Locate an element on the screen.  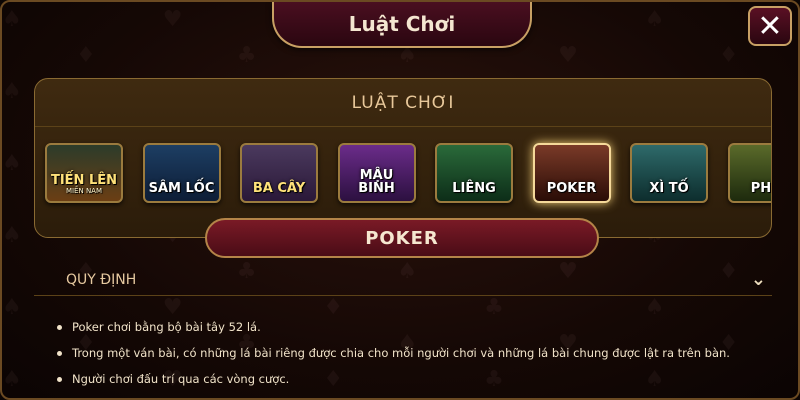
game-tile-label: SÂM LỐC is located at coordinates (181, 188).